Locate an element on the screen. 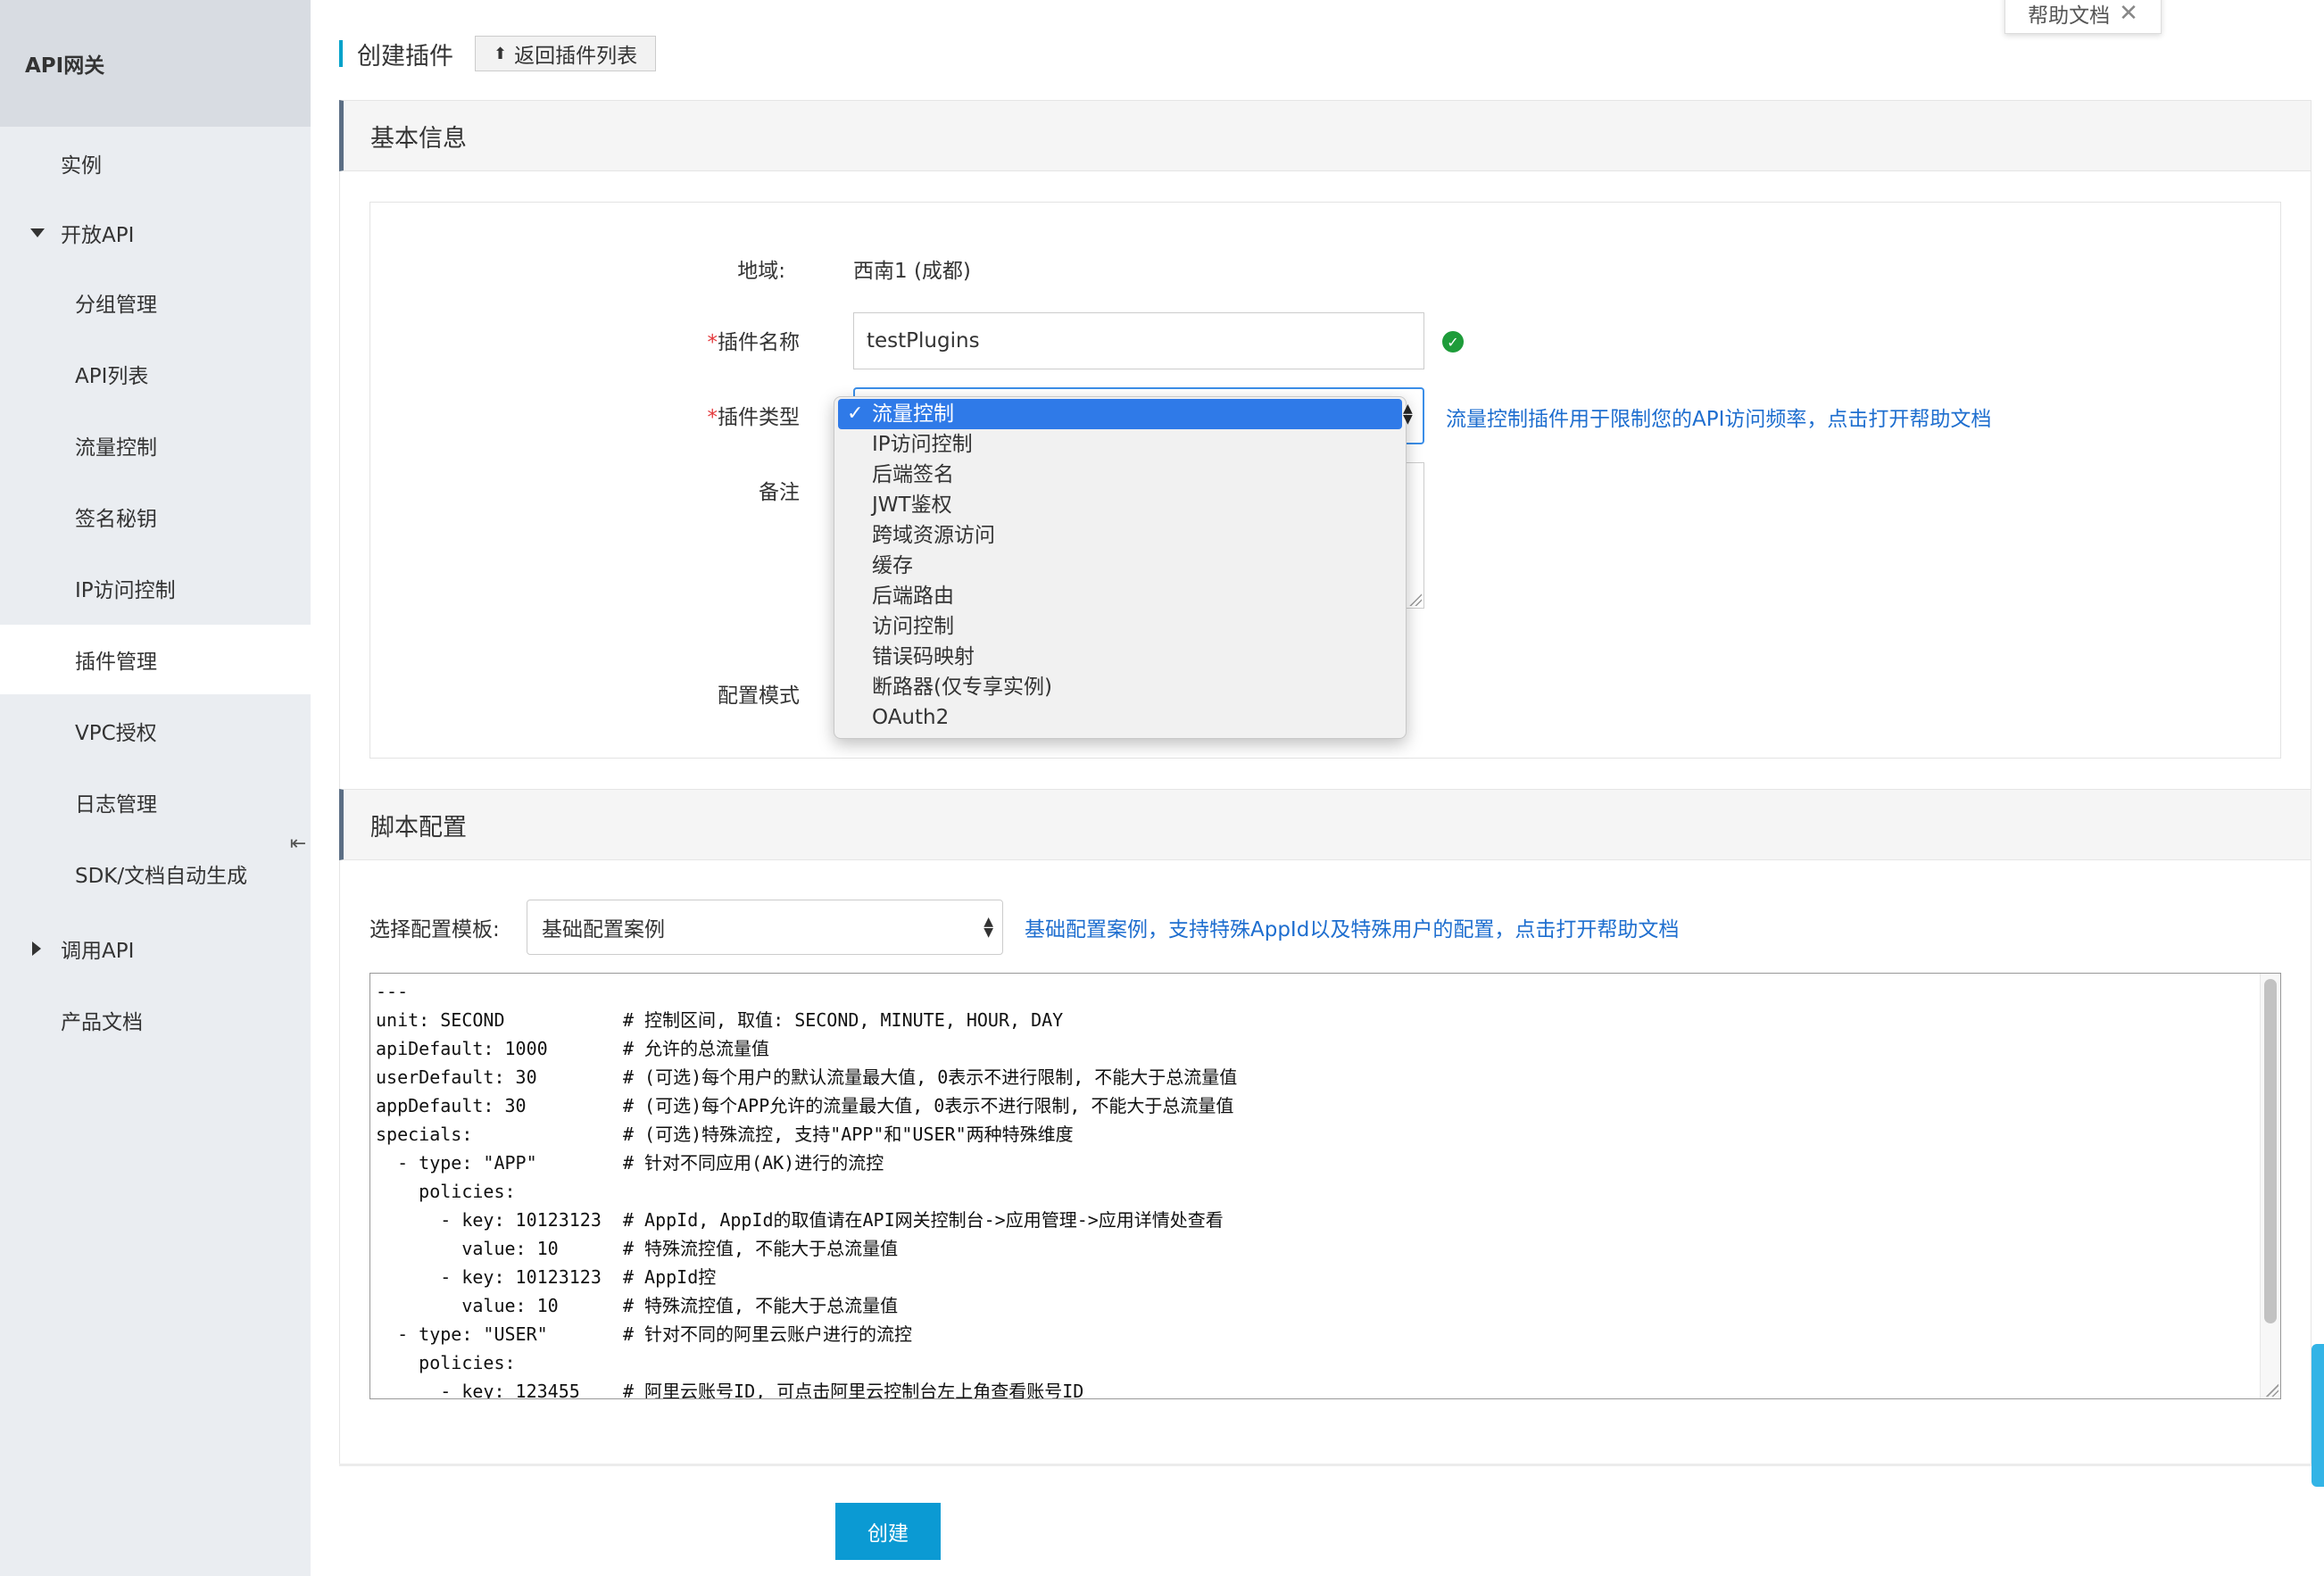 This screenshot has height=1576, width=2324. plugin-name-value: testPlugins is located at coordinates (923, 341).